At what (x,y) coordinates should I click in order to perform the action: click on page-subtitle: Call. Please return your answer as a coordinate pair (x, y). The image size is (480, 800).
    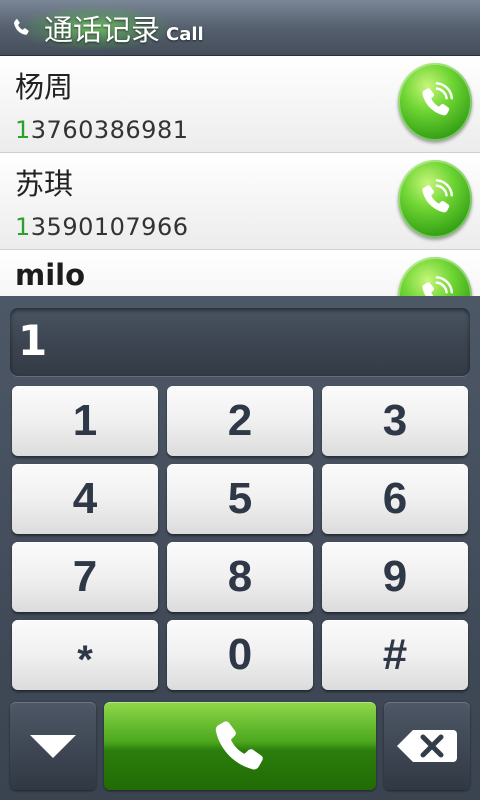
    Looking at the image, I should click on (185, 34).